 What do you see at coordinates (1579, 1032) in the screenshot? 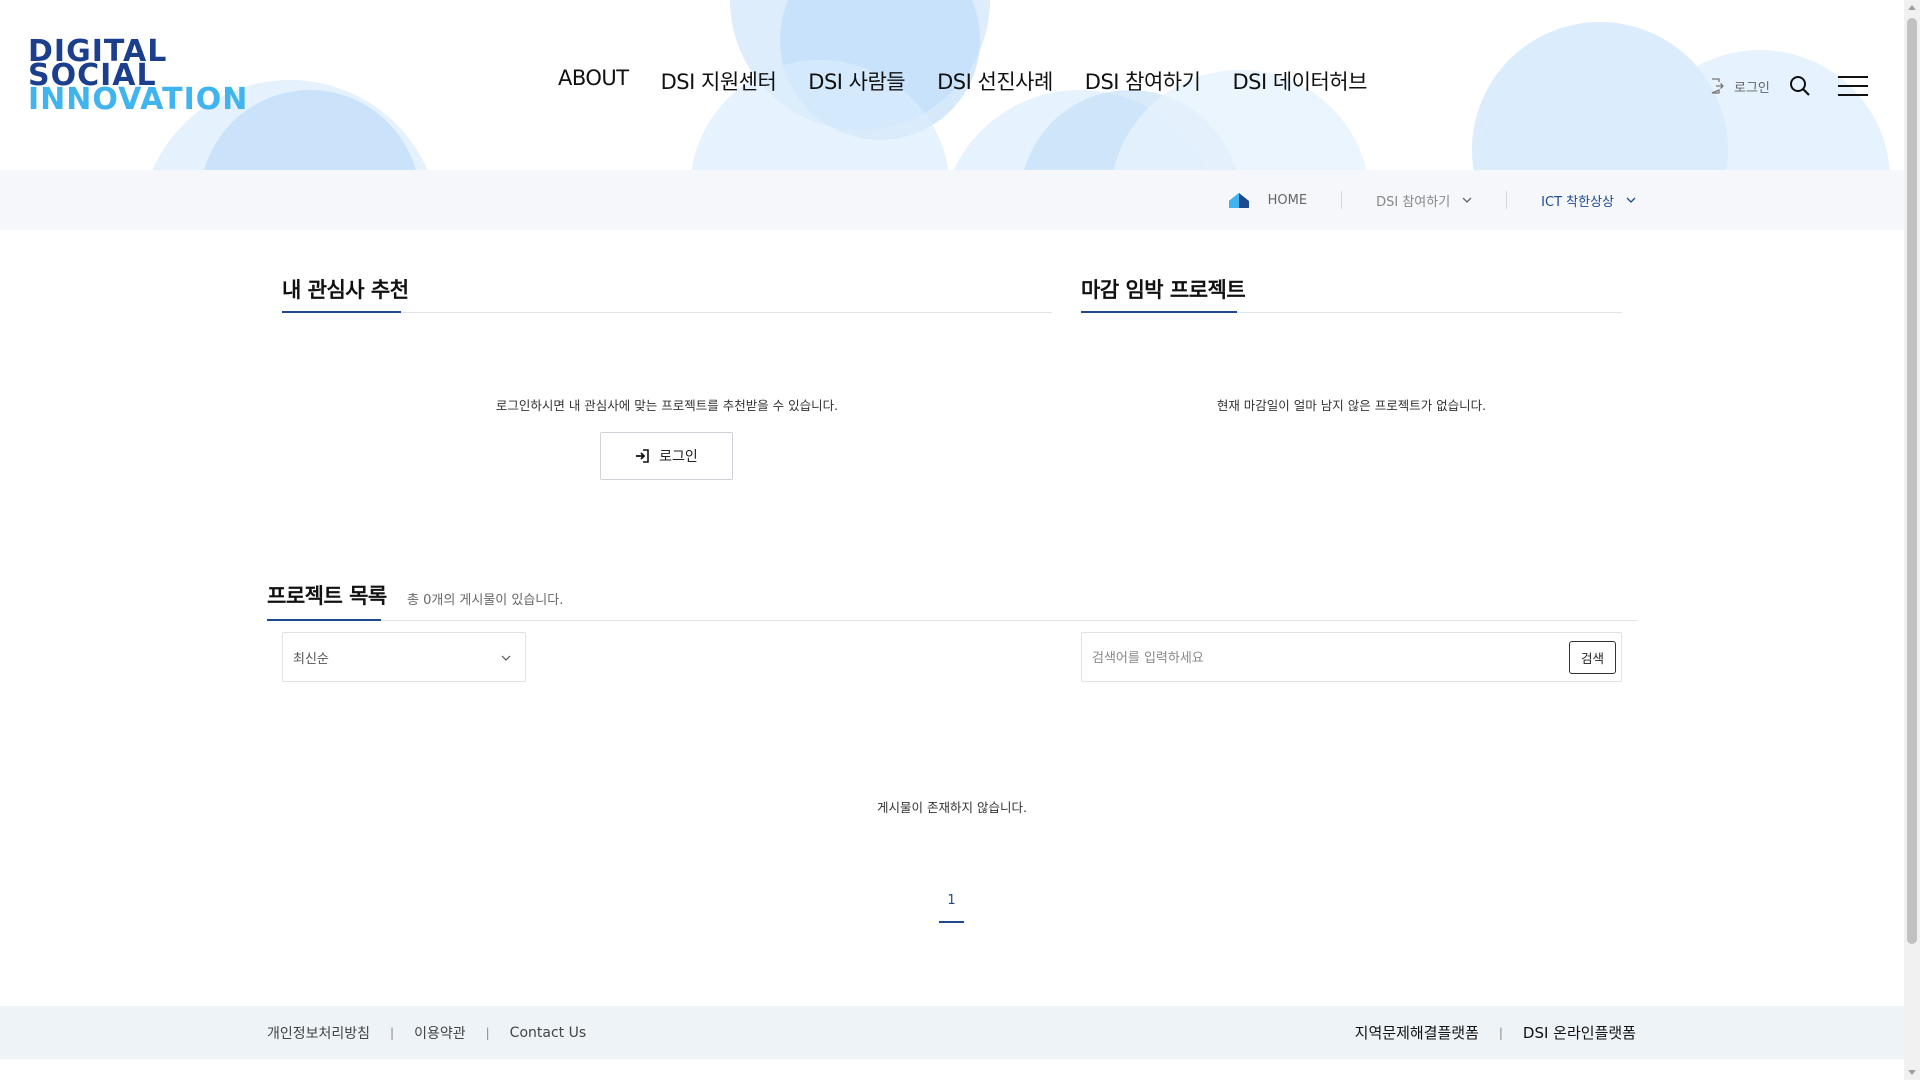
I see `footer-dsi-online-platform-link: DSI 온라인플랫폼` at bounding box center [1579, 1032].